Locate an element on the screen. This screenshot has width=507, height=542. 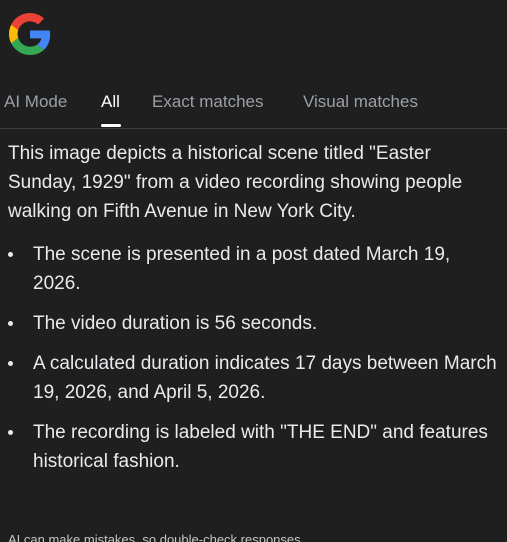
tab-ai-mode: AI Mode is located at coordinates (35, 102).